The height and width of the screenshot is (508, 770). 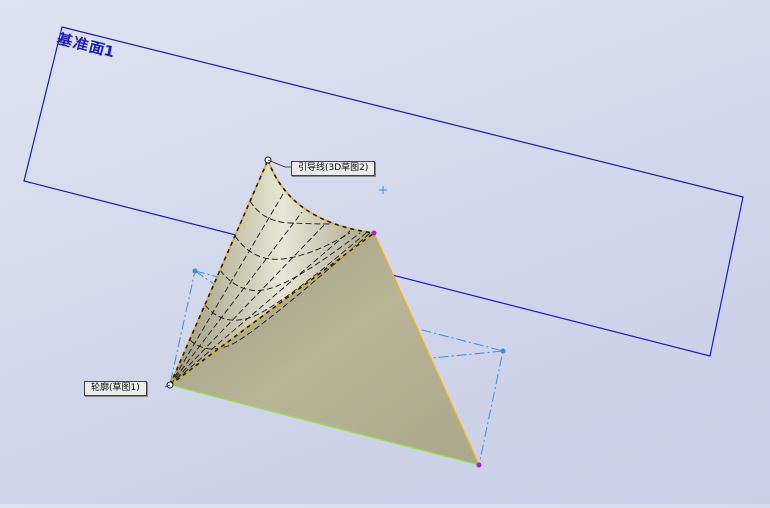 What do you see at coordinates (479, 465) in the screenshot?
I see `endpoint-bottom` at bounding box center [479, 465].